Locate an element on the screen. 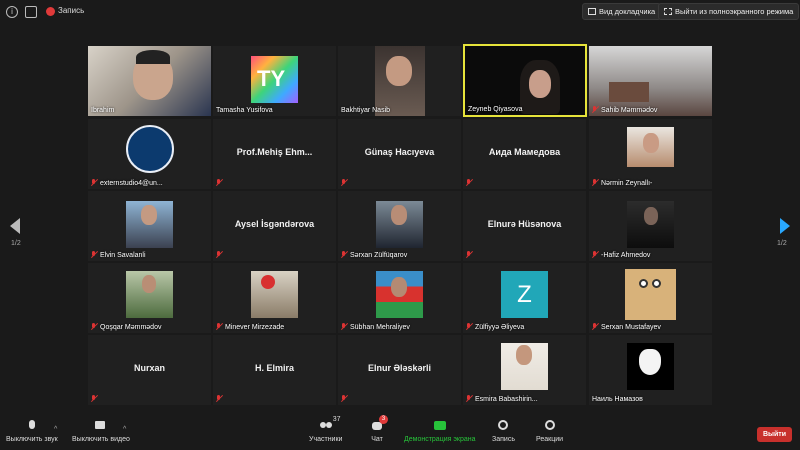 Image resolution: width=800 pixels, height=450 pixels. video-tile: Sahib Məmmədov is located at coordinates (650, 81).